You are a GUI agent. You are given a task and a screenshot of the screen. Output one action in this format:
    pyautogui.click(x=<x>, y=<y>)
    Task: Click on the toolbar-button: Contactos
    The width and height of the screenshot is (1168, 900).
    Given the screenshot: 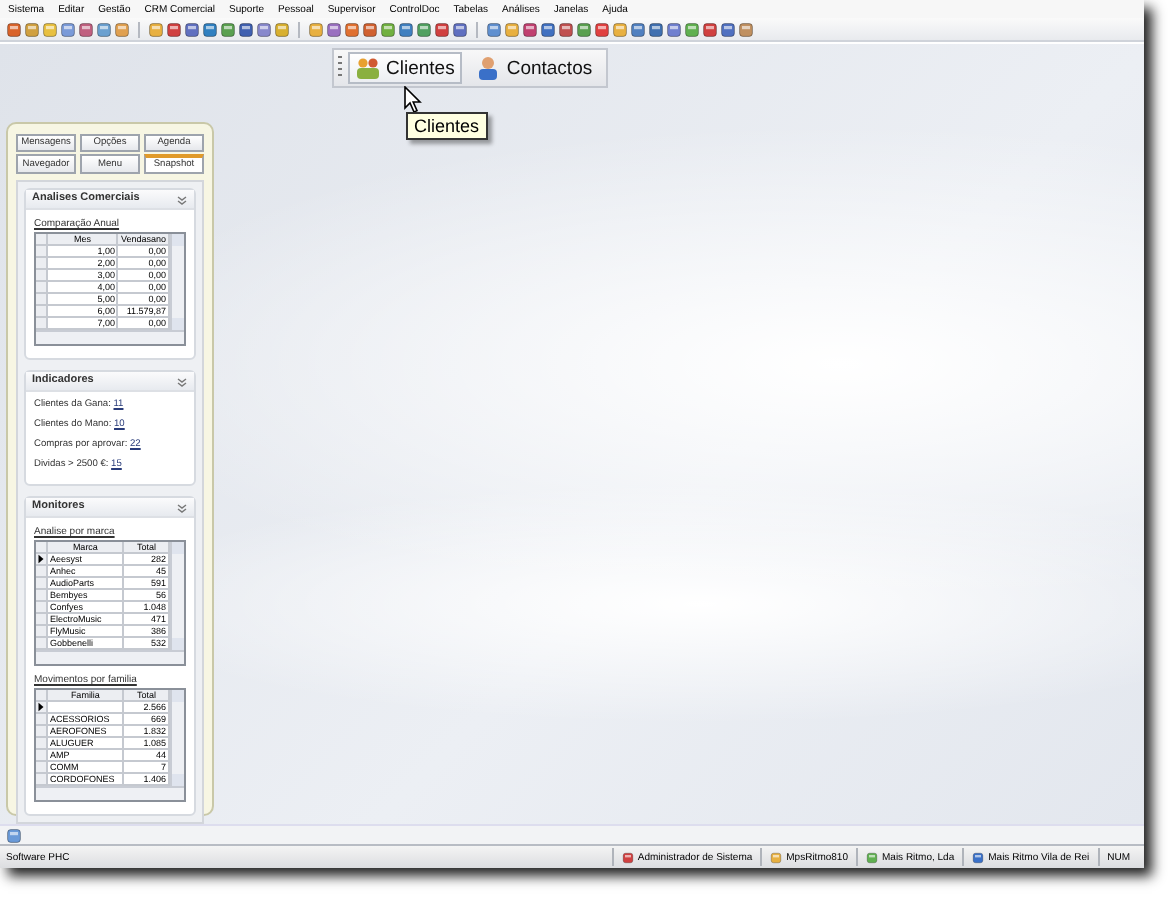 What is the action you would take?
    pyautogui.click(x=534, y=68)
    